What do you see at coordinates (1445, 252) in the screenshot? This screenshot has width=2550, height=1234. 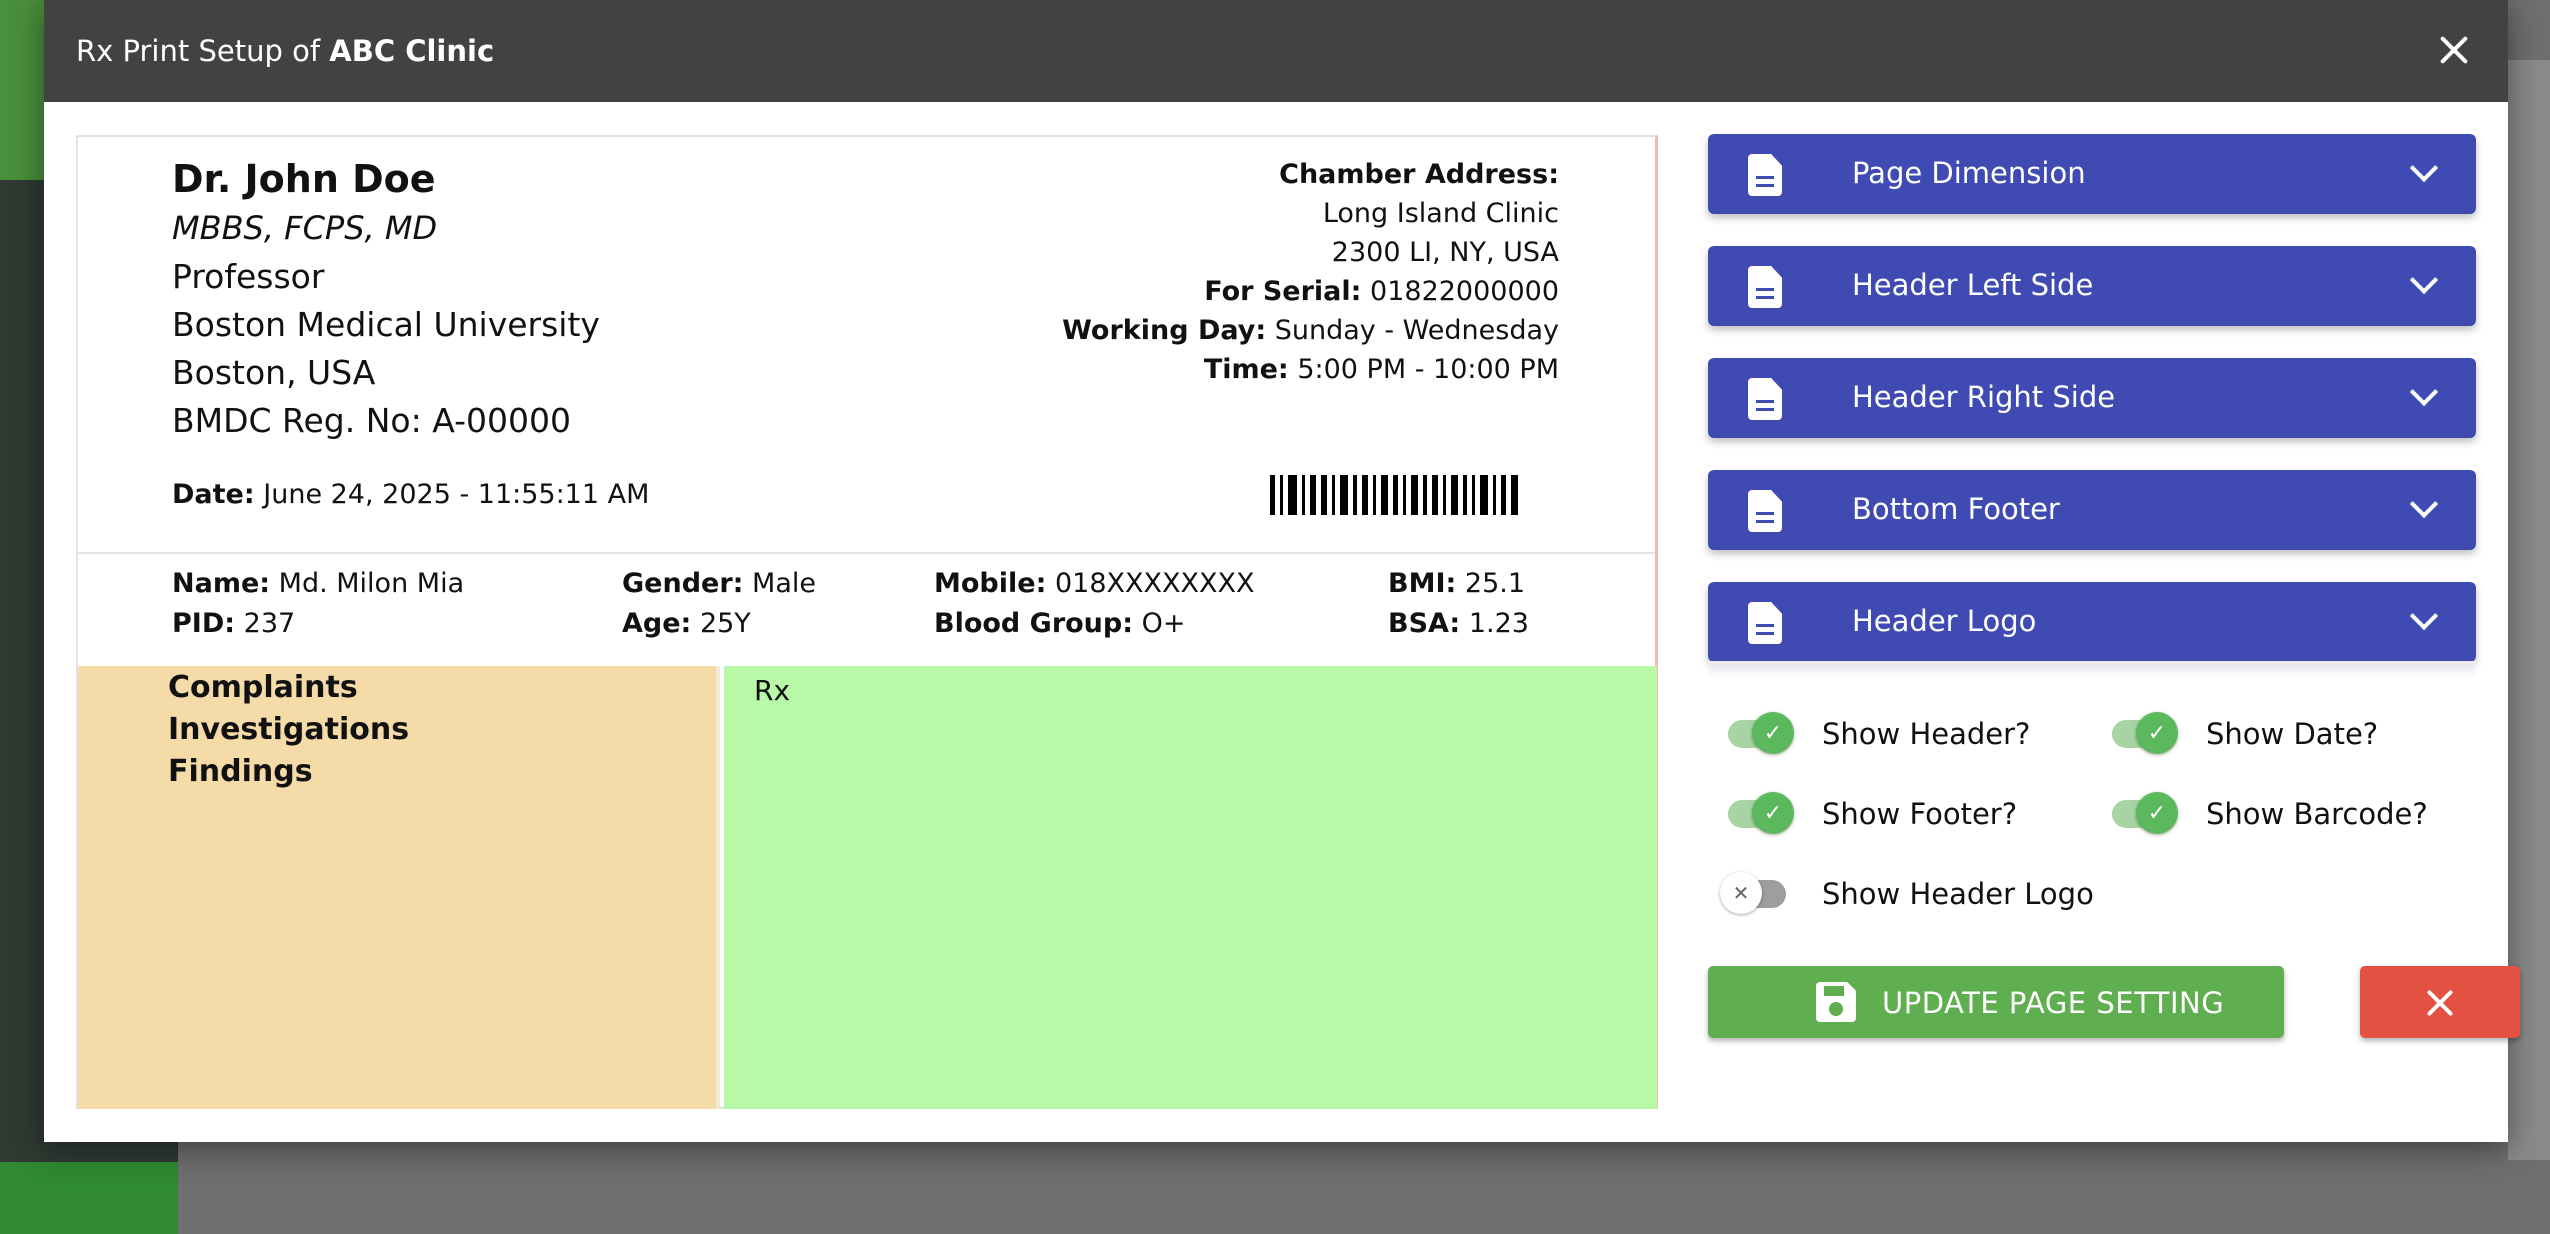 I see `chamber-address: 2300 LI, NY, USA` at bounding box center [1445, 252].